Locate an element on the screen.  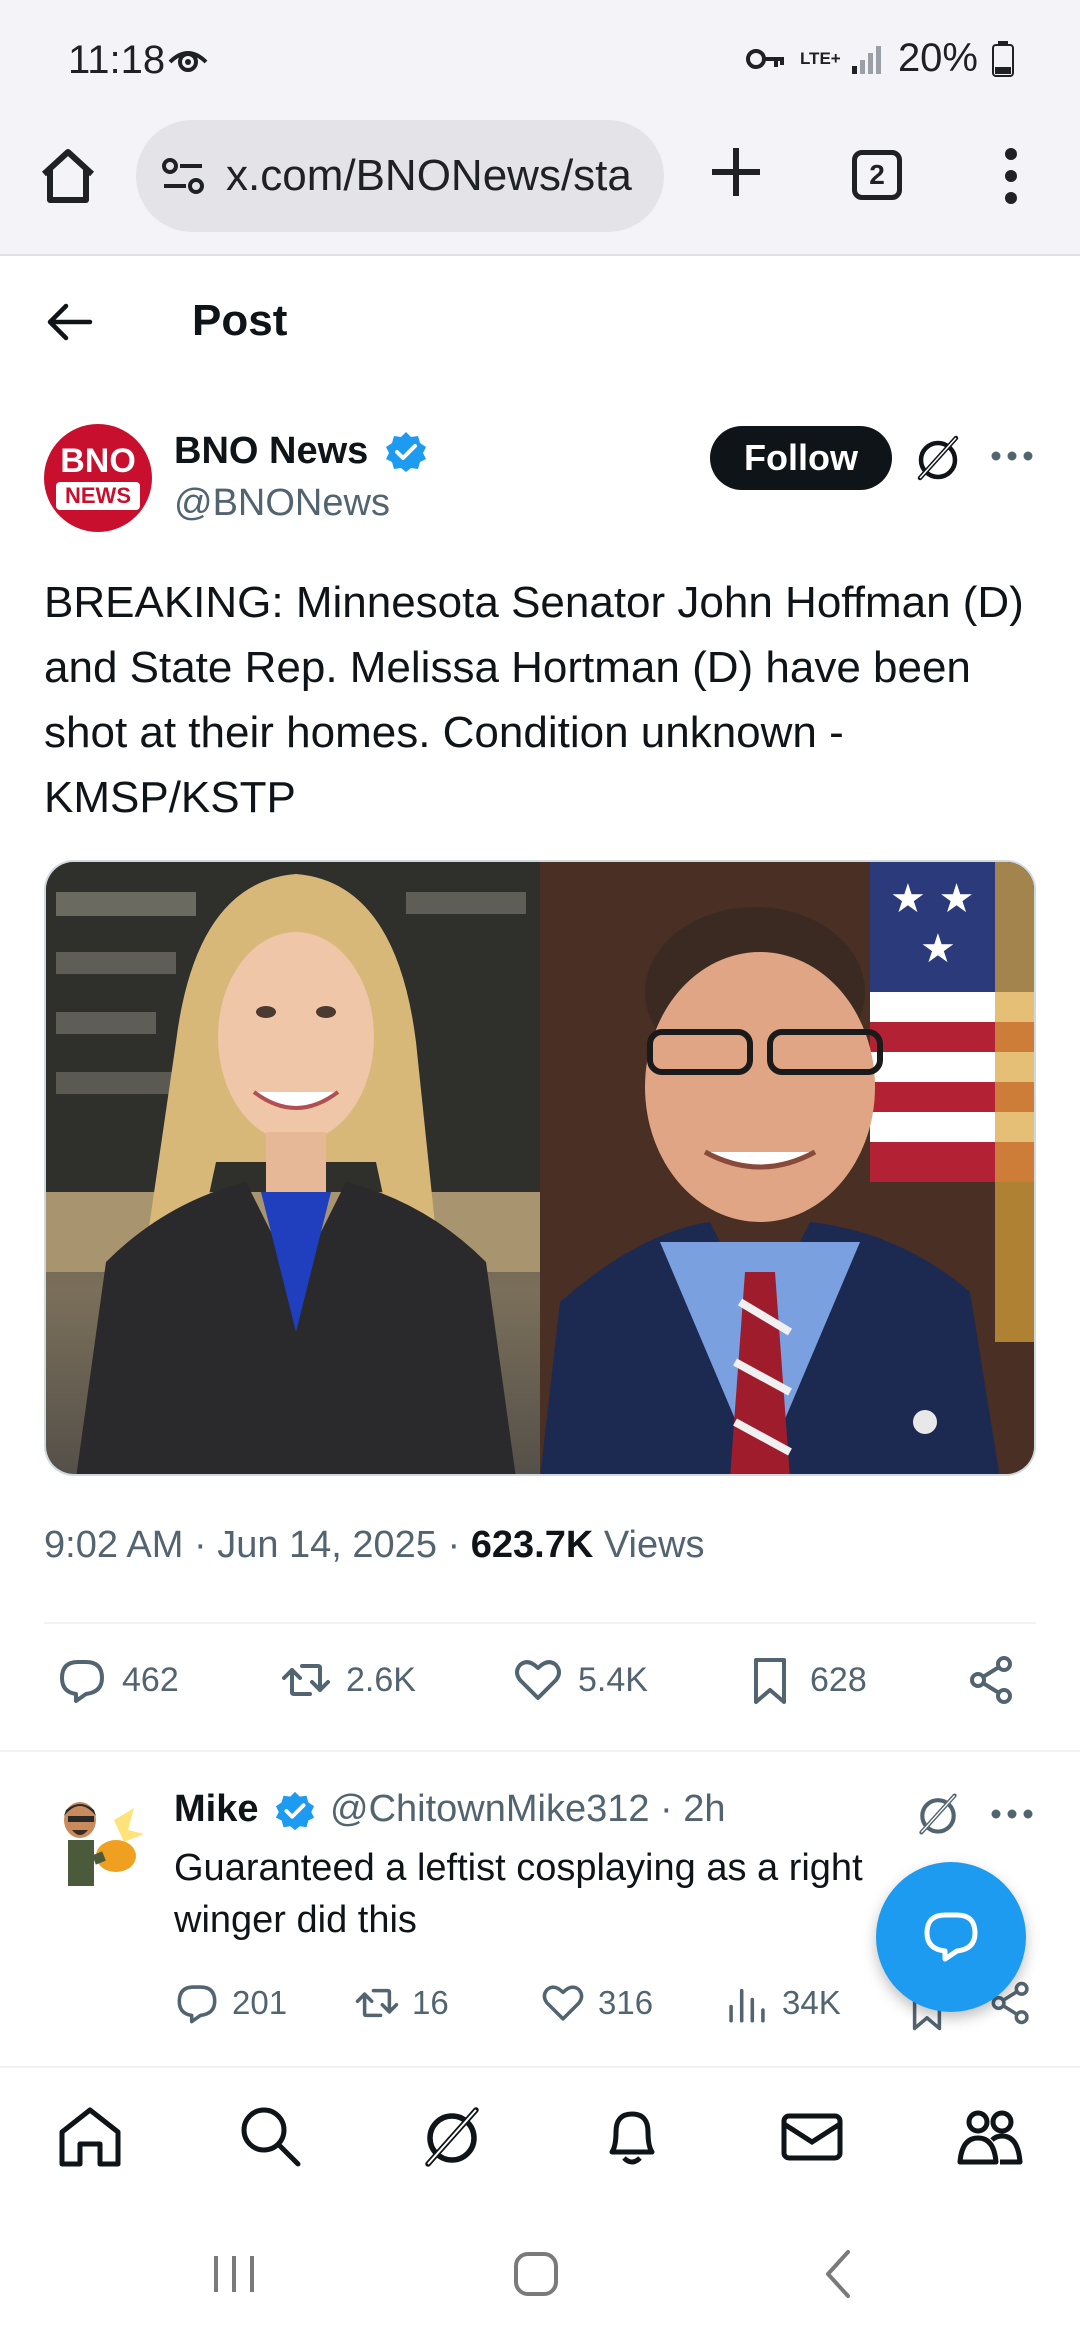
chat-bubble-icon is located at coordinates (951, 1937).